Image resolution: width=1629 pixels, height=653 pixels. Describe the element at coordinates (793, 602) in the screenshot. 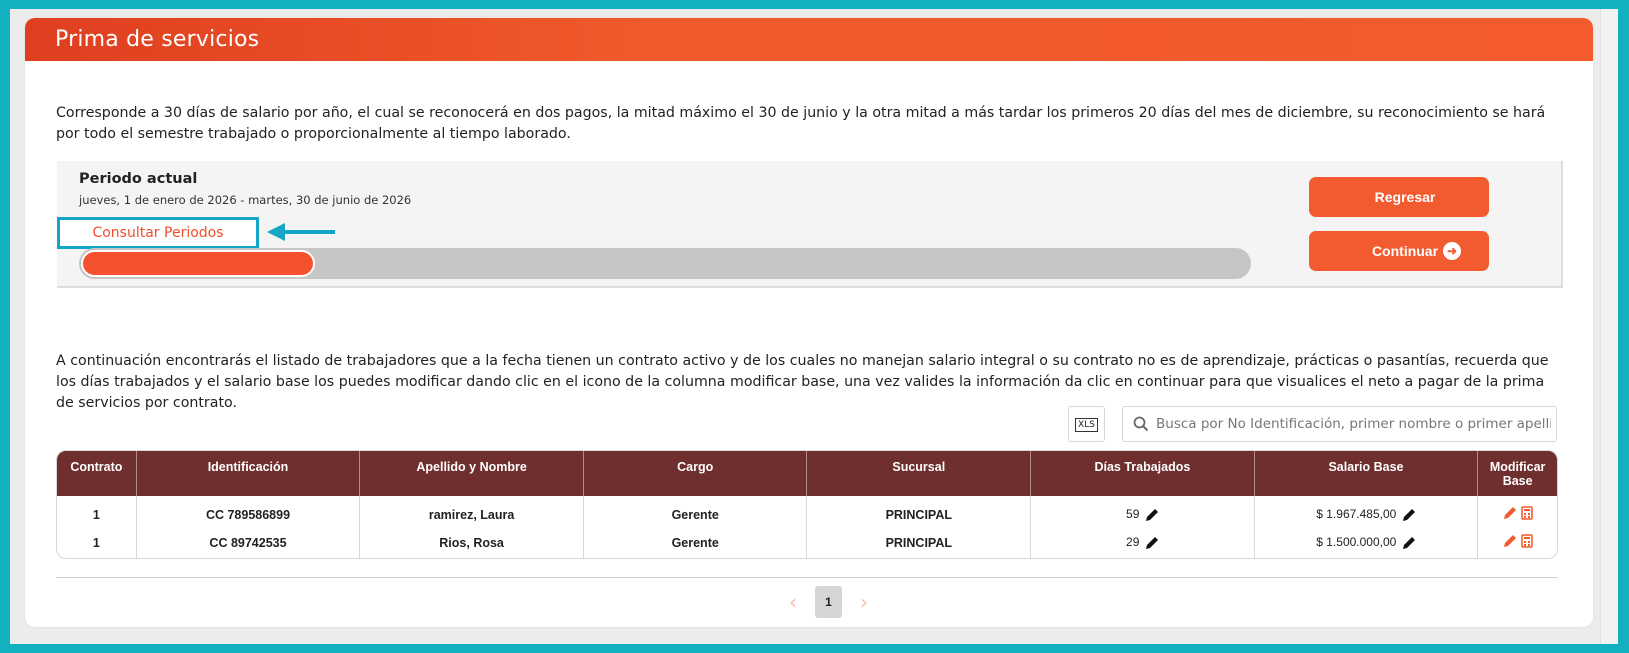

I see `prev-page-chevron-icon: ‹` at that location.